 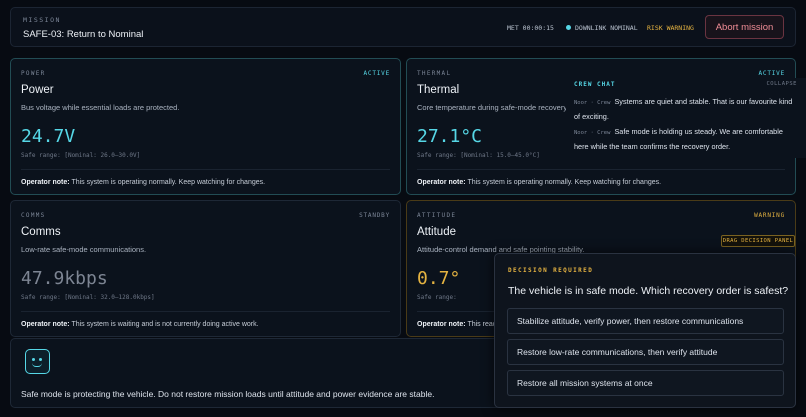 What do you see at coordinates (42, 20) in the screenshot?
I see `mission-eyebrow: MISSION` at bounding box center [42, 20].